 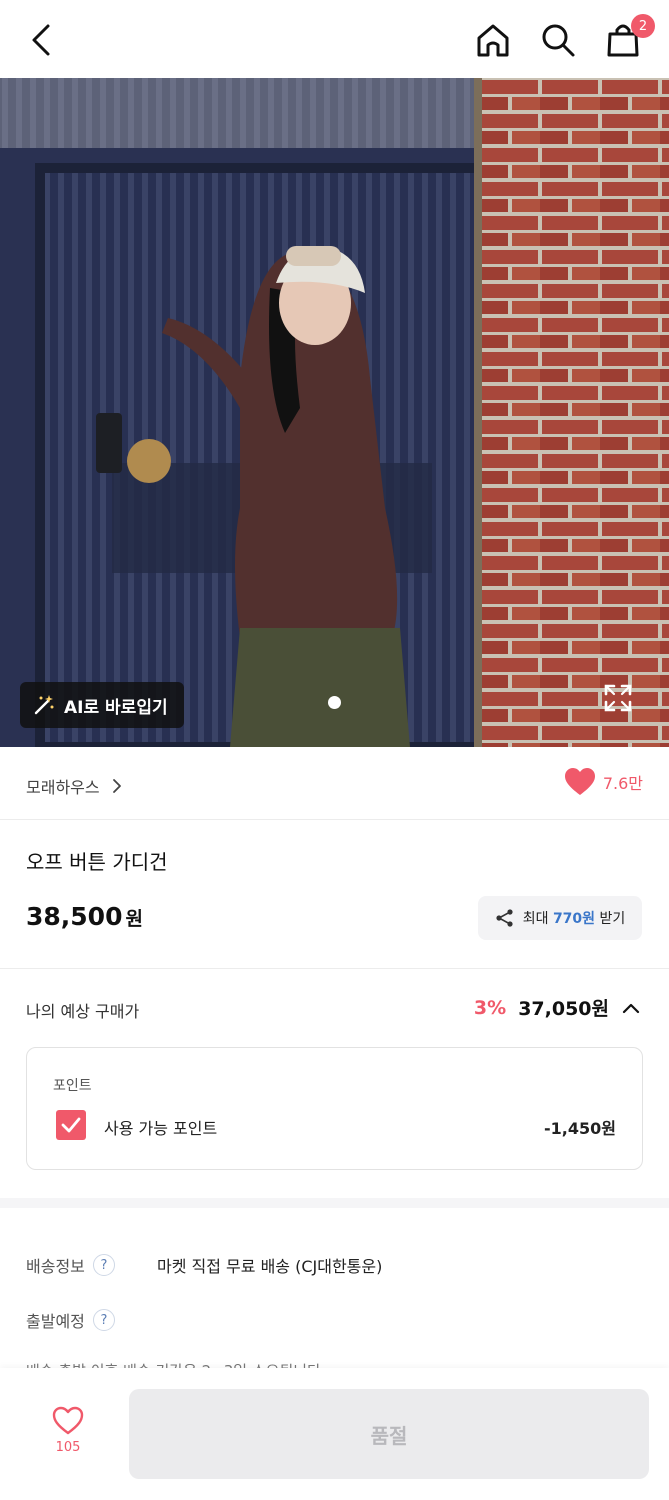 I want to click on ai-try-on-label: AI로 바로입기, so click(x=116, y=707).